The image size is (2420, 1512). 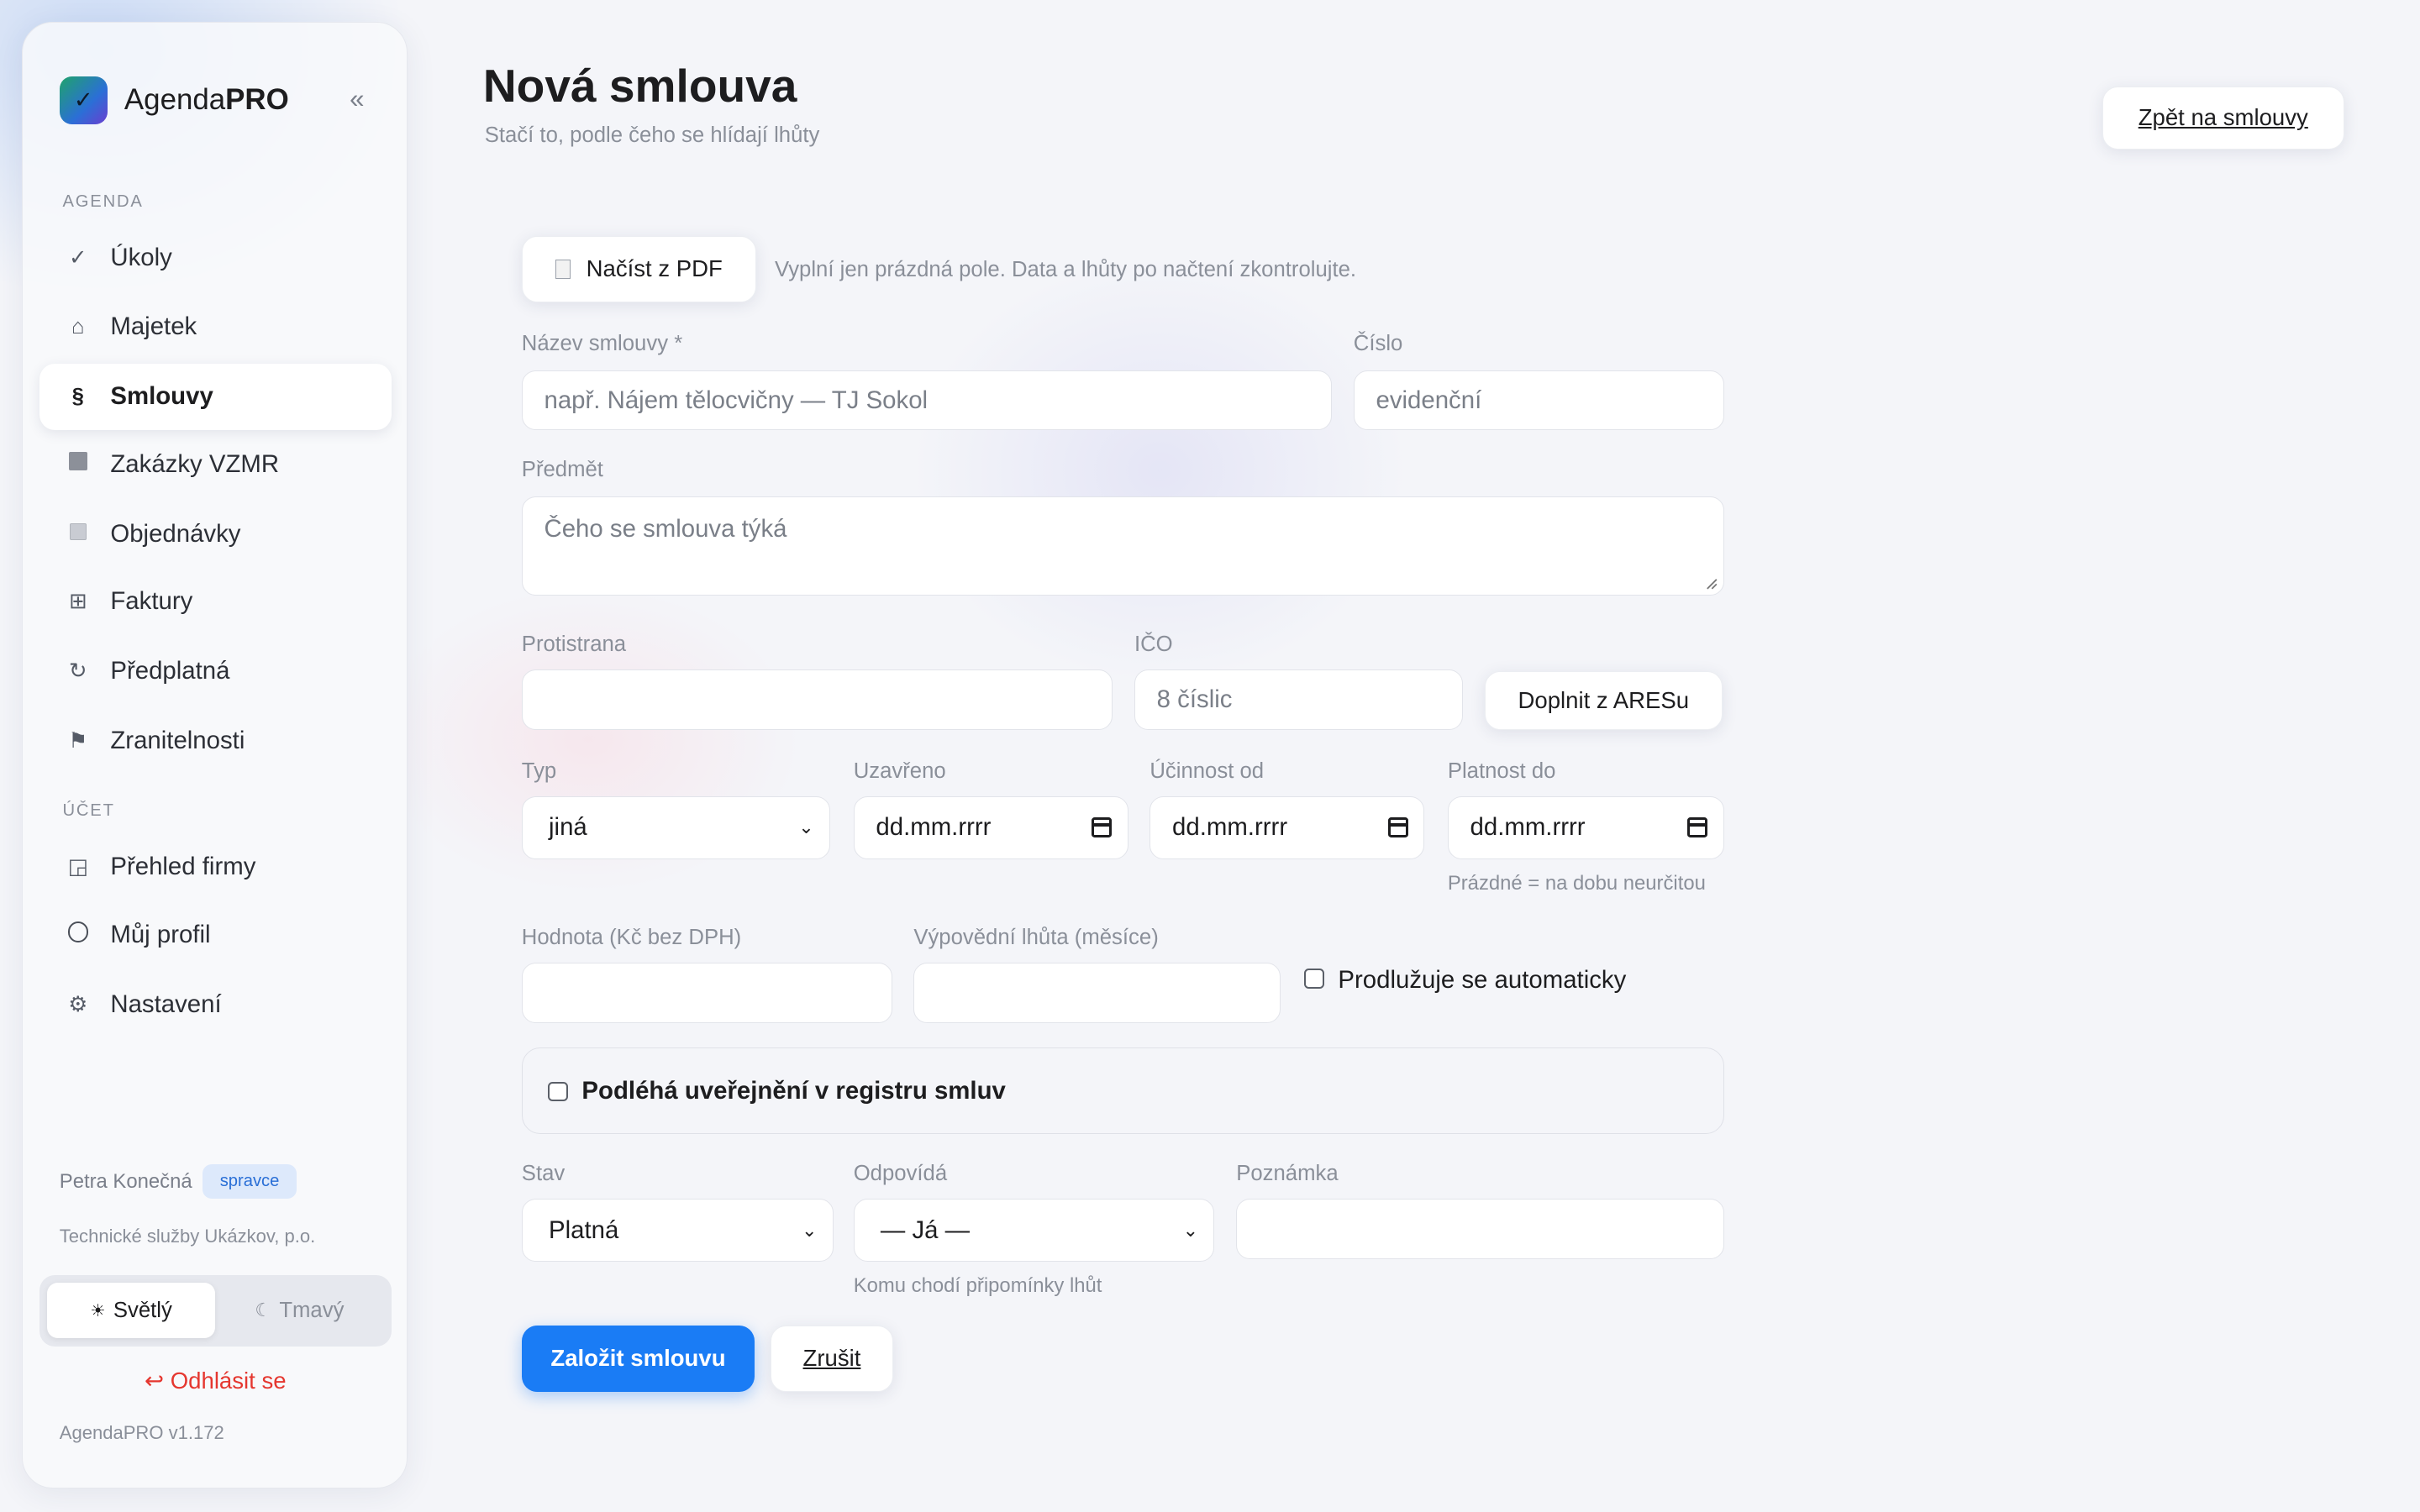 I want to click on theme-dark-button: ☾ Tmavý, so click(x=299, y=1310).